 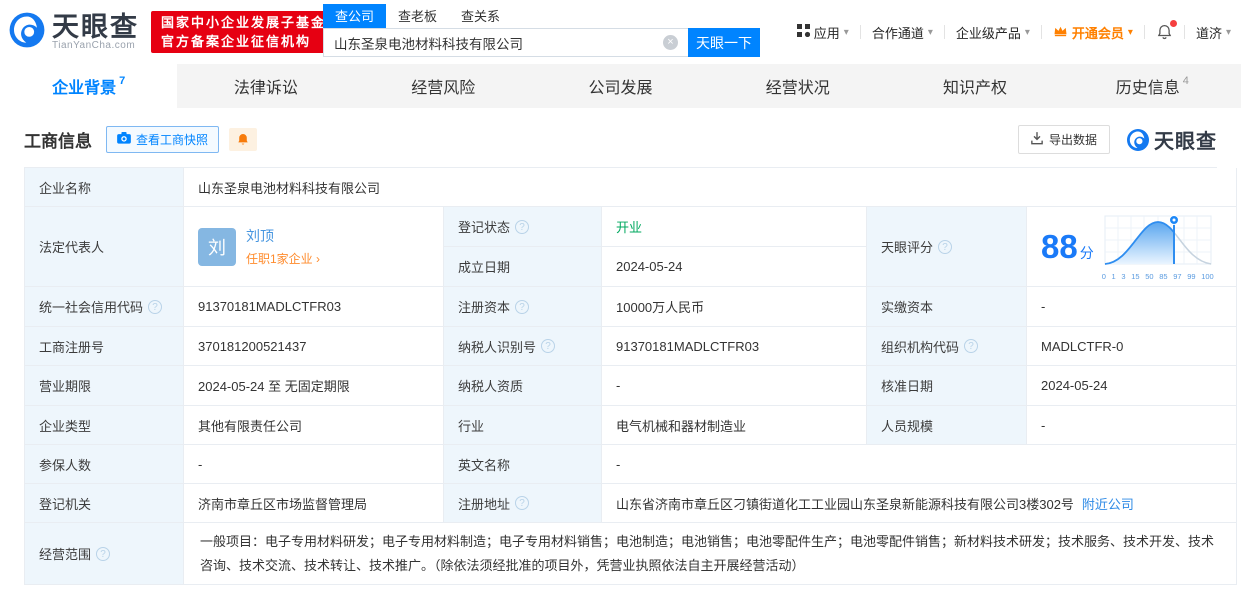 I want to click on score-ticks: 0 1 3 15 50 85 97 99 100, so click(x=1157, y=276).